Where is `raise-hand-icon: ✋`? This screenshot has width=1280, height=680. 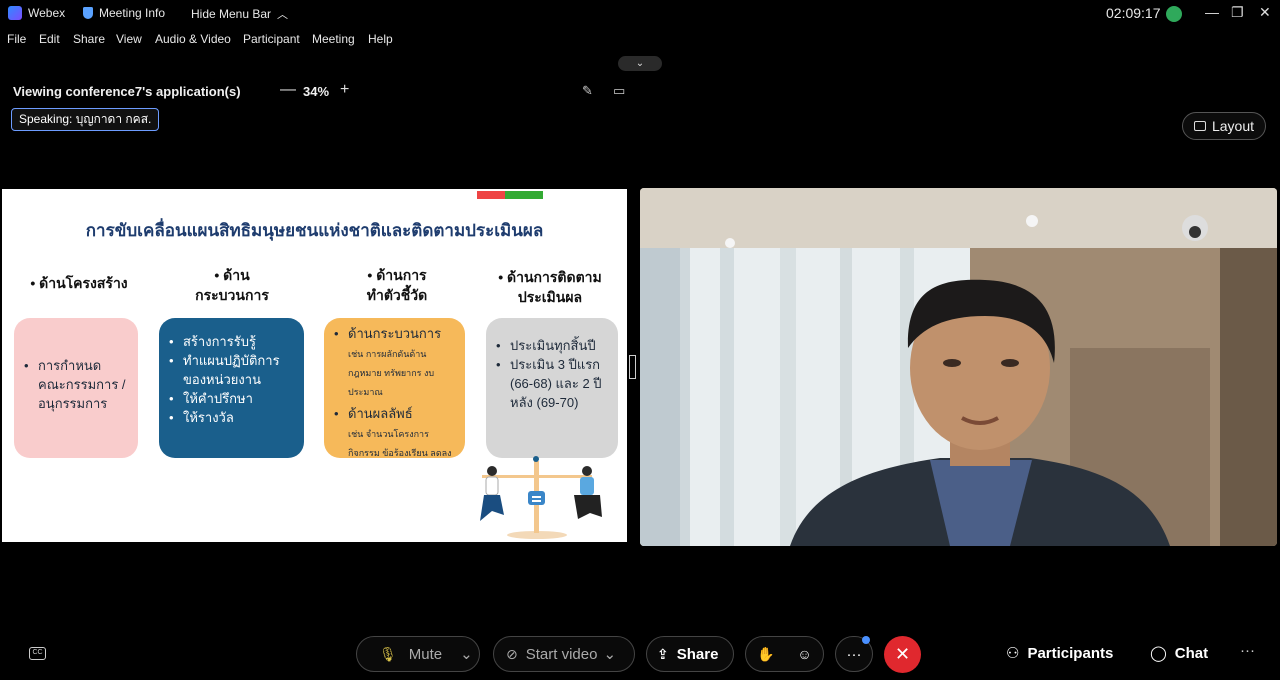 raise-hand-icon: ✋ is located at coordinates (765, 654).